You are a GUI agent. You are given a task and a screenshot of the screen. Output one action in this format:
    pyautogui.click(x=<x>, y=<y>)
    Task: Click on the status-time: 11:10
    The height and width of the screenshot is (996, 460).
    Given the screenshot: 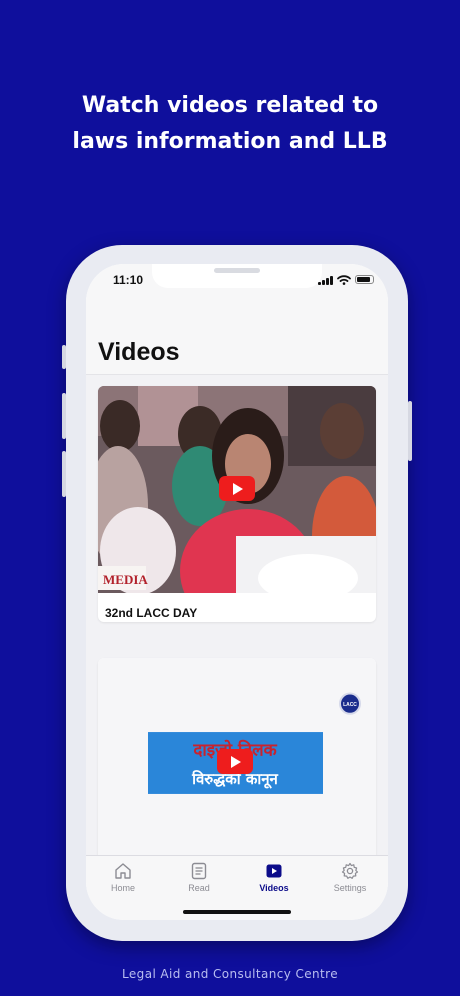 What is the action you would take?
    pyautogui.click(x=128, y=280)
    